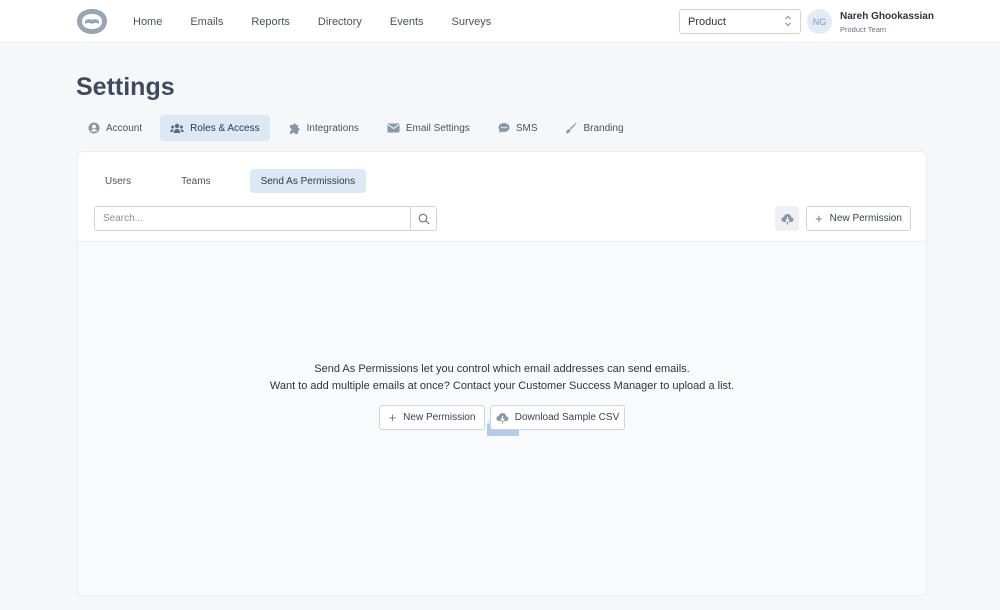 The image size is (1000, 610). I want to click on subtab-users: Users, so click(118, 181).